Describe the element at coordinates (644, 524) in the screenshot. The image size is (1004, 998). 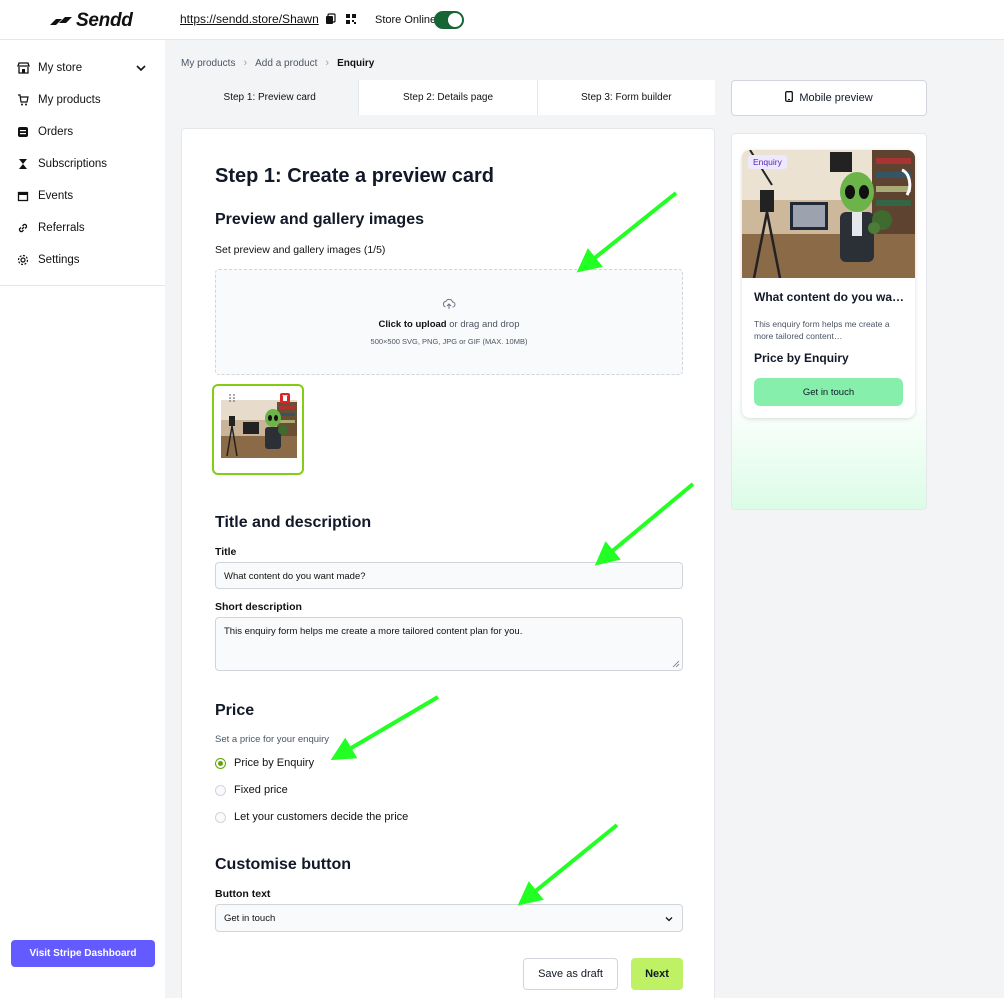
I see `arrow-to-title` at that location.